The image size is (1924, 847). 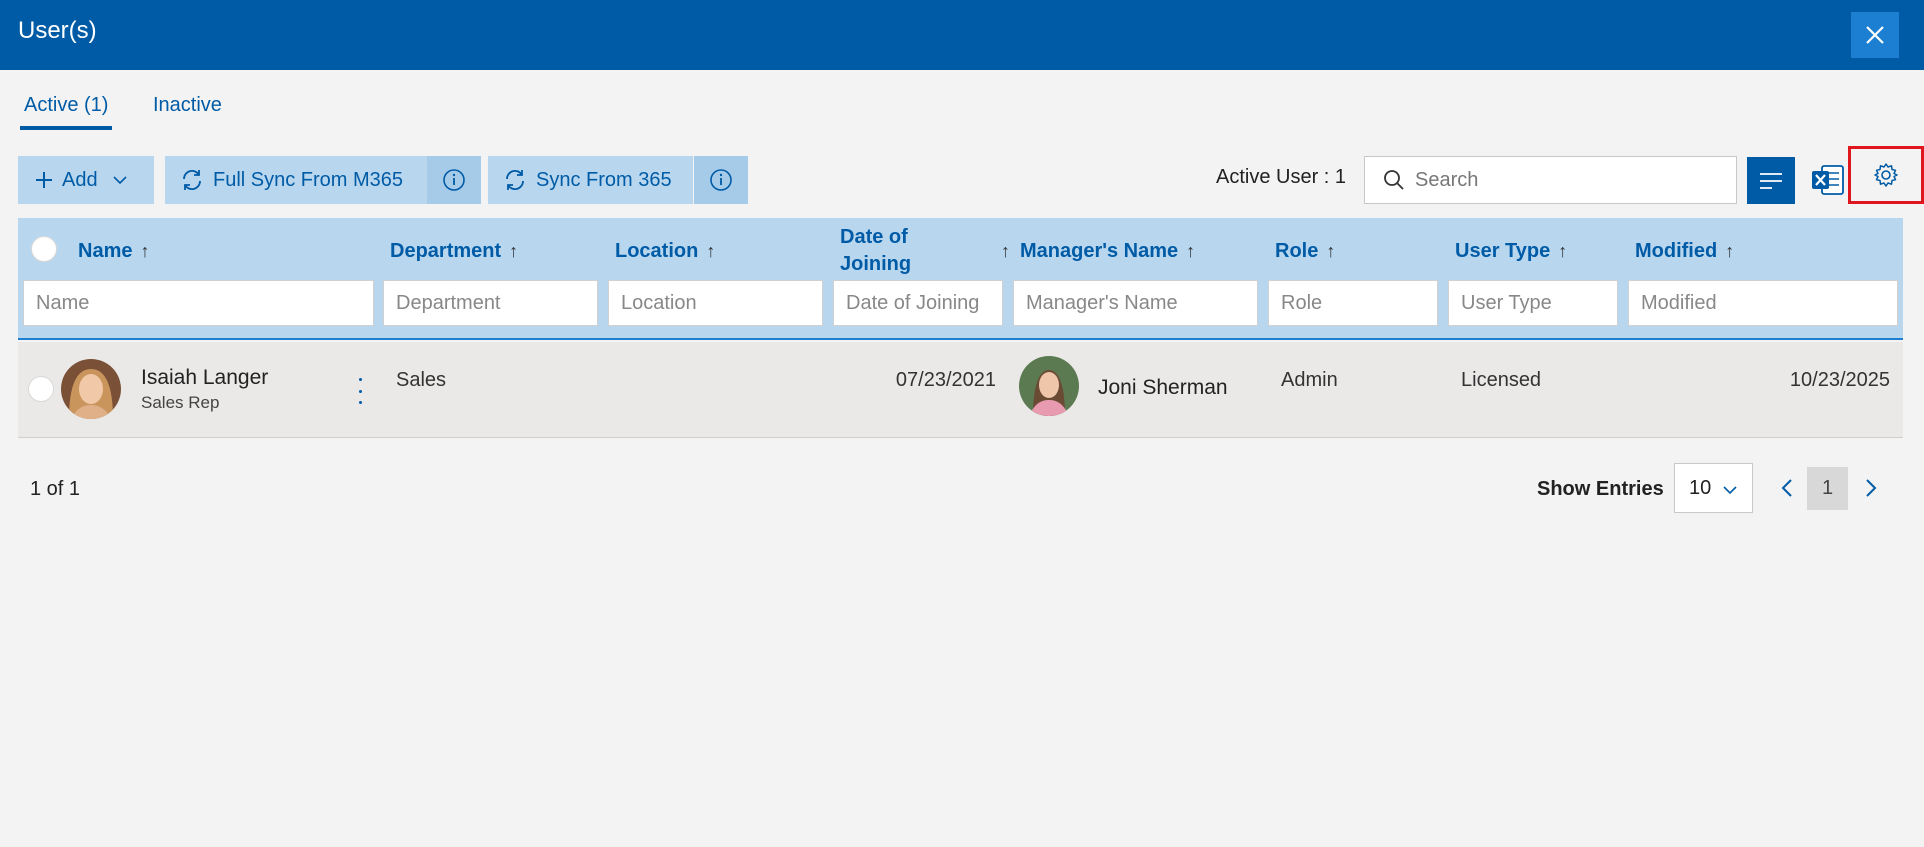 What do you see at coordinates (44, 180) in the screenshot?
I see `plus-icon` at bounding box center [44, 180].